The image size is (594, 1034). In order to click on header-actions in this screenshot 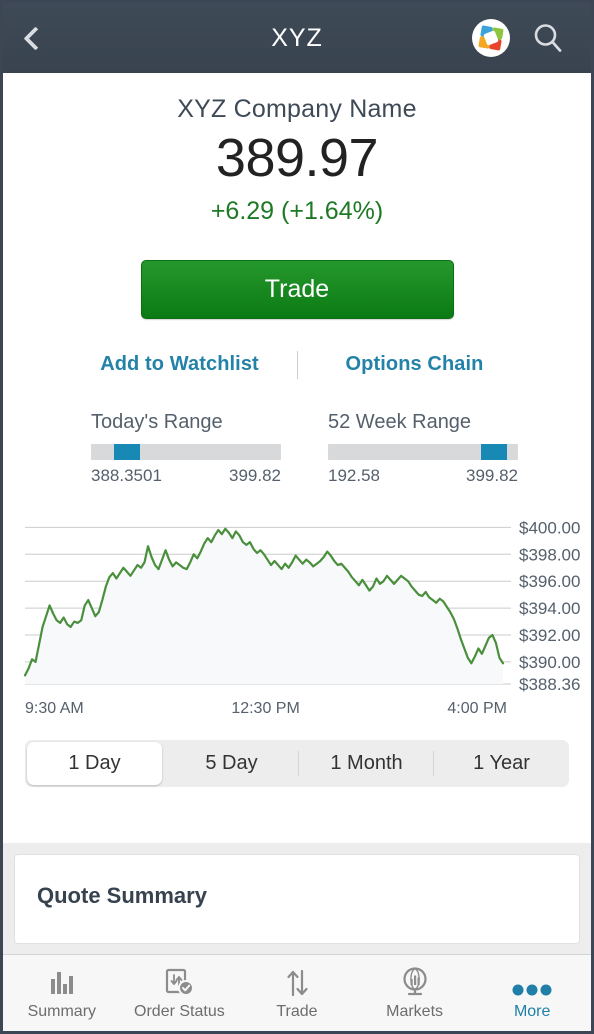, I will do `click(531, 38)`.